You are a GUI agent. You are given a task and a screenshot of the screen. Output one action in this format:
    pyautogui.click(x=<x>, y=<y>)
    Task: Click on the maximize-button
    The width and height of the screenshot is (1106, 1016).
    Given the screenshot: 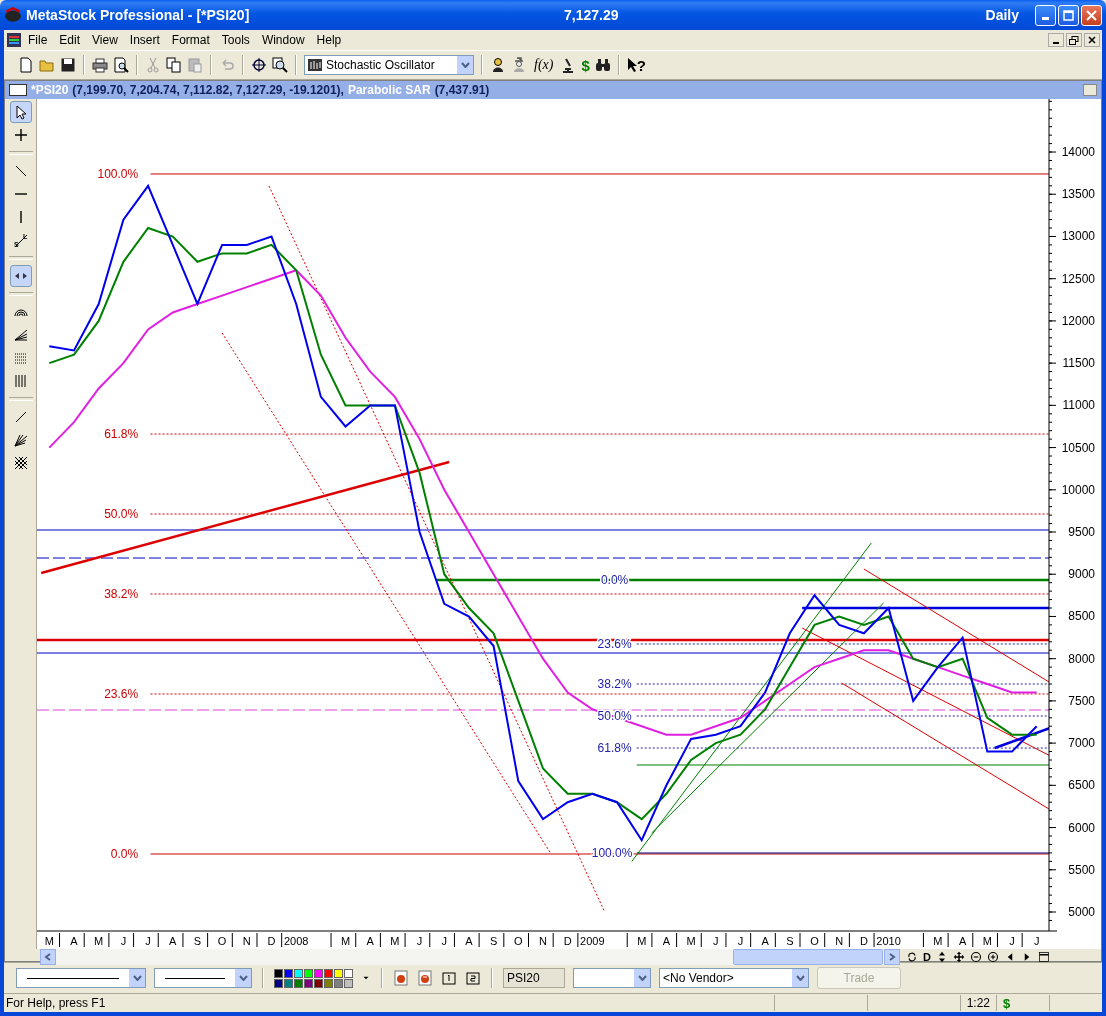 What is the action you would take?
    pyautogui.click(x=1068, y=15)
    